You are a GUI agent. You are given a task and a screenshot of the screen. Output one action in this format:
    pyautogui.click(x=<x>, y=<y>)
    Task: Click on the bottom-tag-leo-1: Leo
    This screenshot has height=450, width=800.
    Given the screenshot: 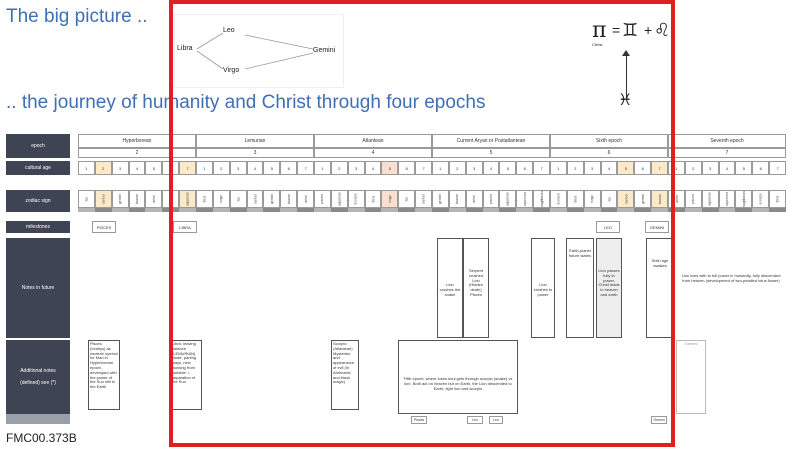 What is the action you would take?
    pyautogui.click(x=475, y=420)
    